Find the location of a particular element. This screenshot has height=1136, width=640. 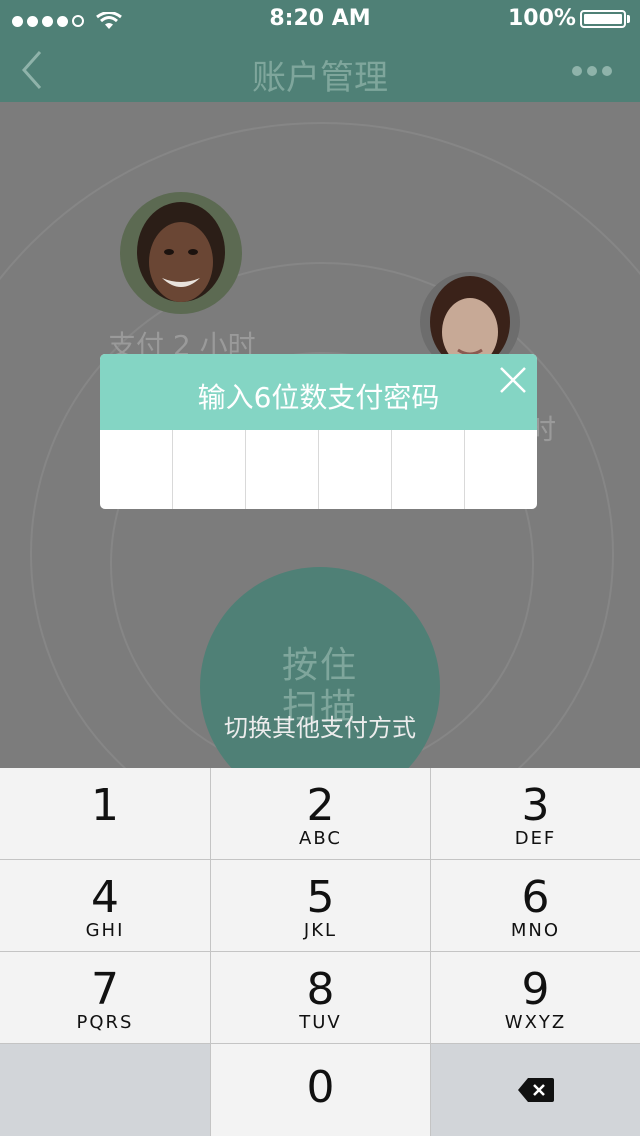

more-dots-icon is located at coordinates (592, 71).